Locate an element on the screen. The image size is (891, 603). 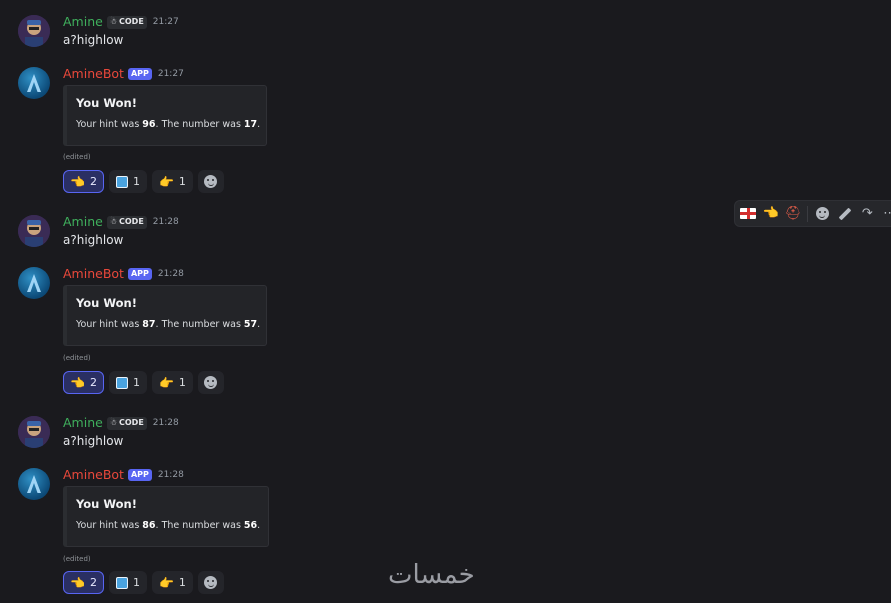
toolbar-divider is located at coordinates (808, 213).